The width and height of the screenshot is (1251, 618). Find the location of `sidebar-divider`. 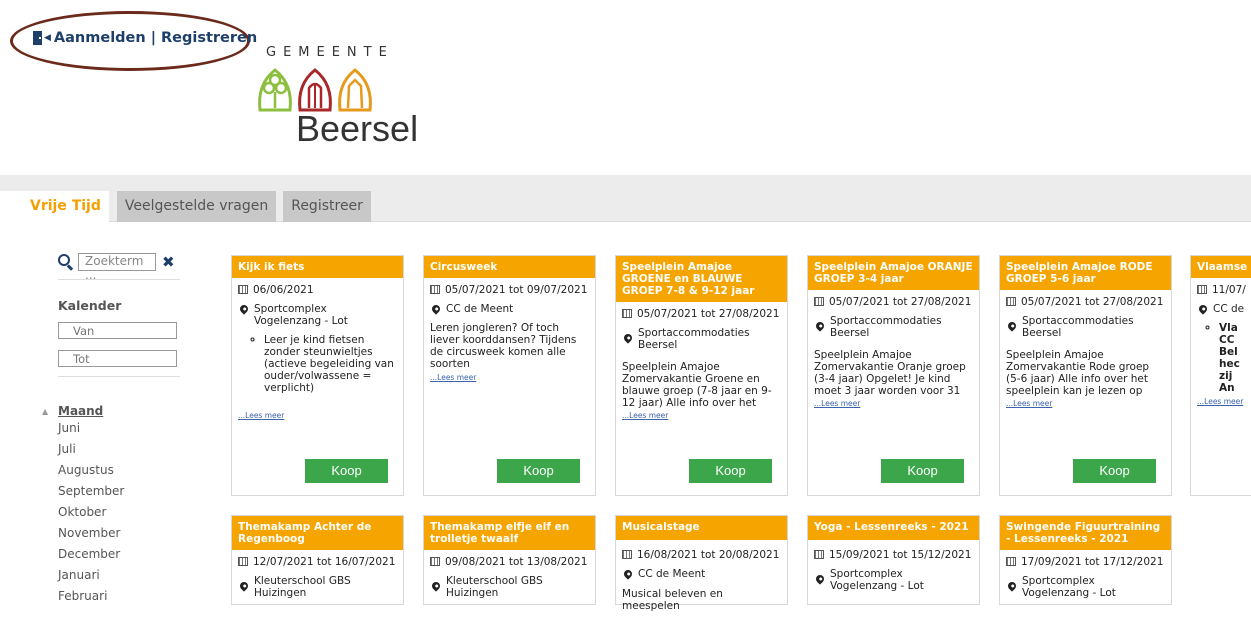

sidebar-divider is located at coordinates (119, 279).